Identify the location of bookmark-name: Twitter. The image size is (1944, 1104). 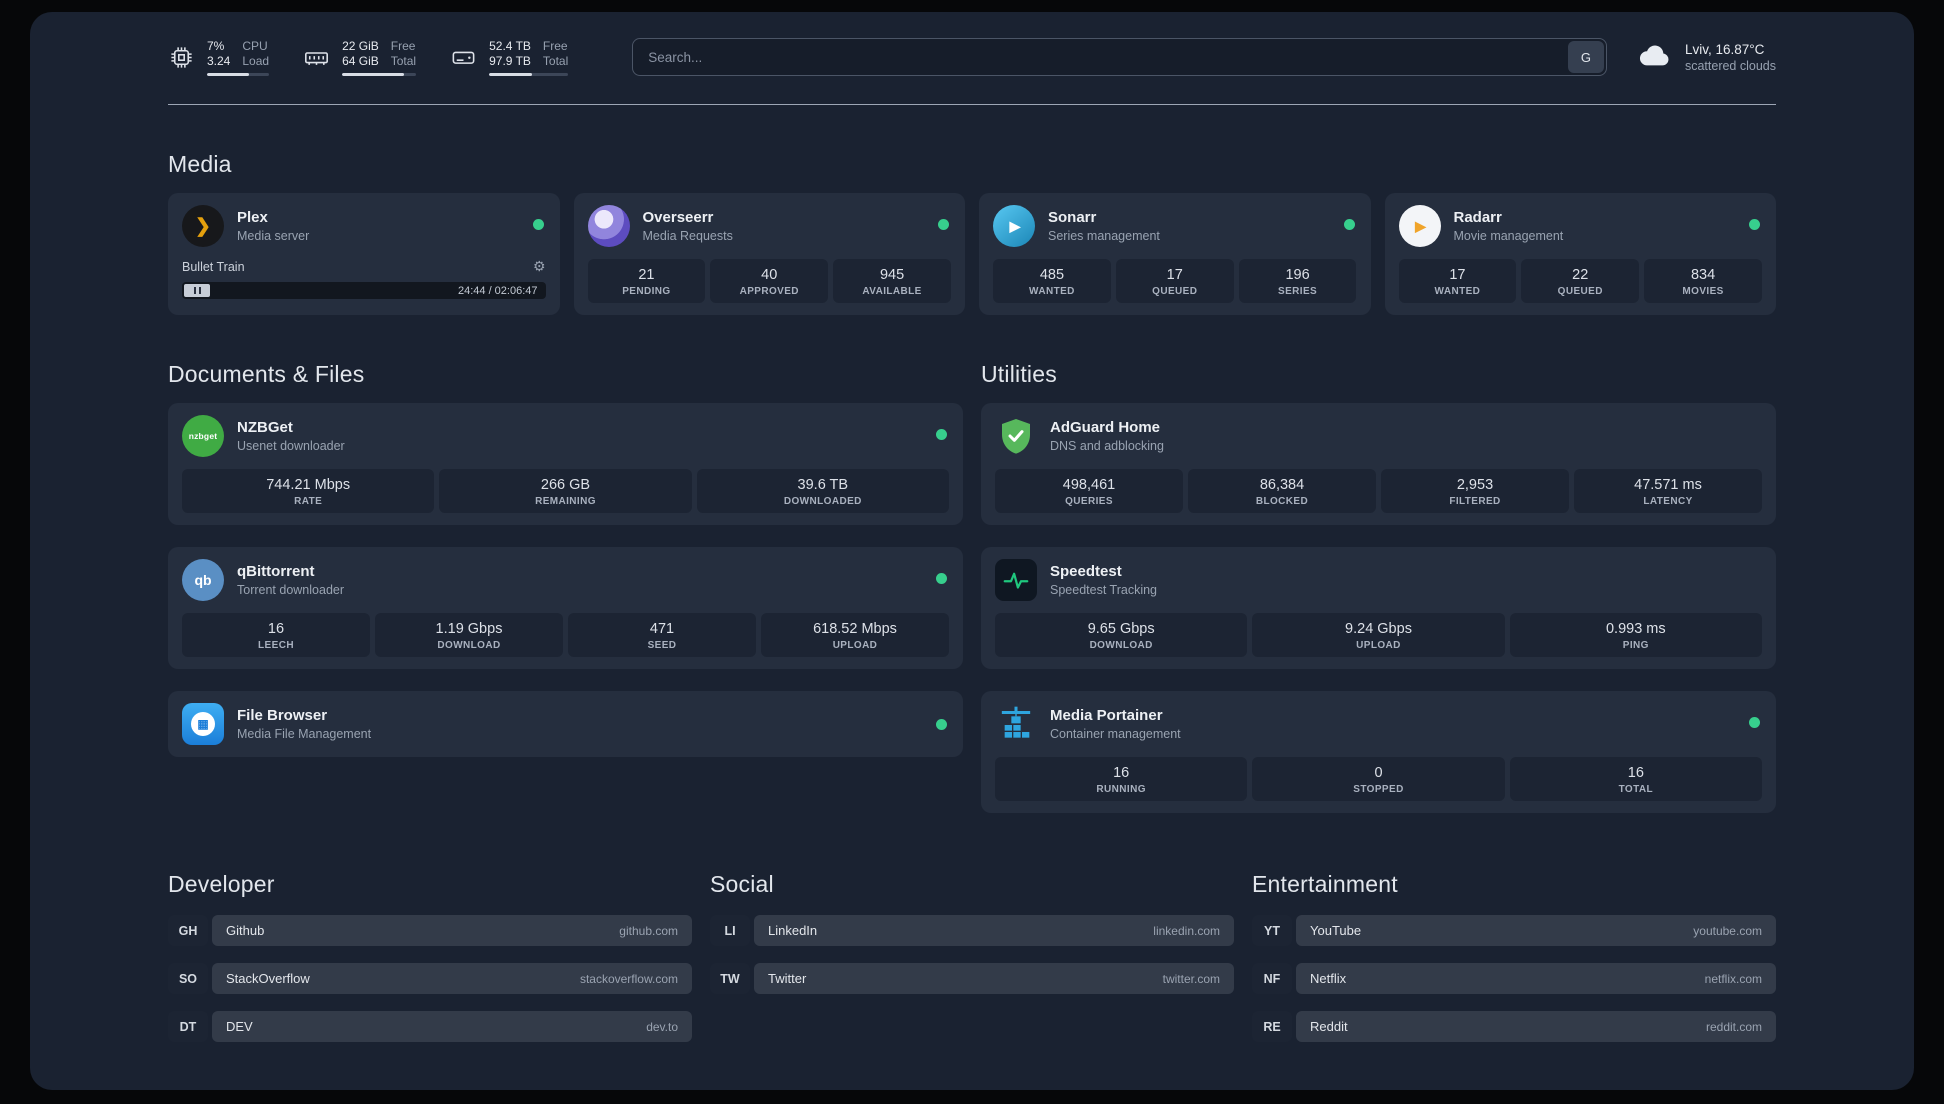
(787, 978).